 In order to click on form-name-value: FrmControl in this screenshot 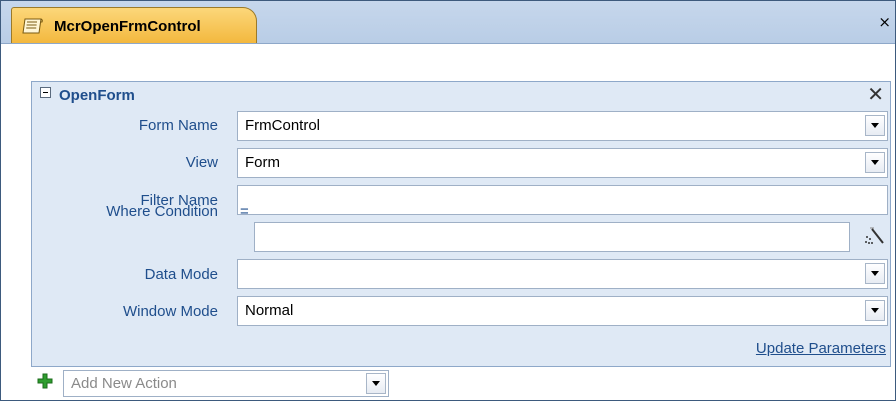, I will do `click(283, 125)`.